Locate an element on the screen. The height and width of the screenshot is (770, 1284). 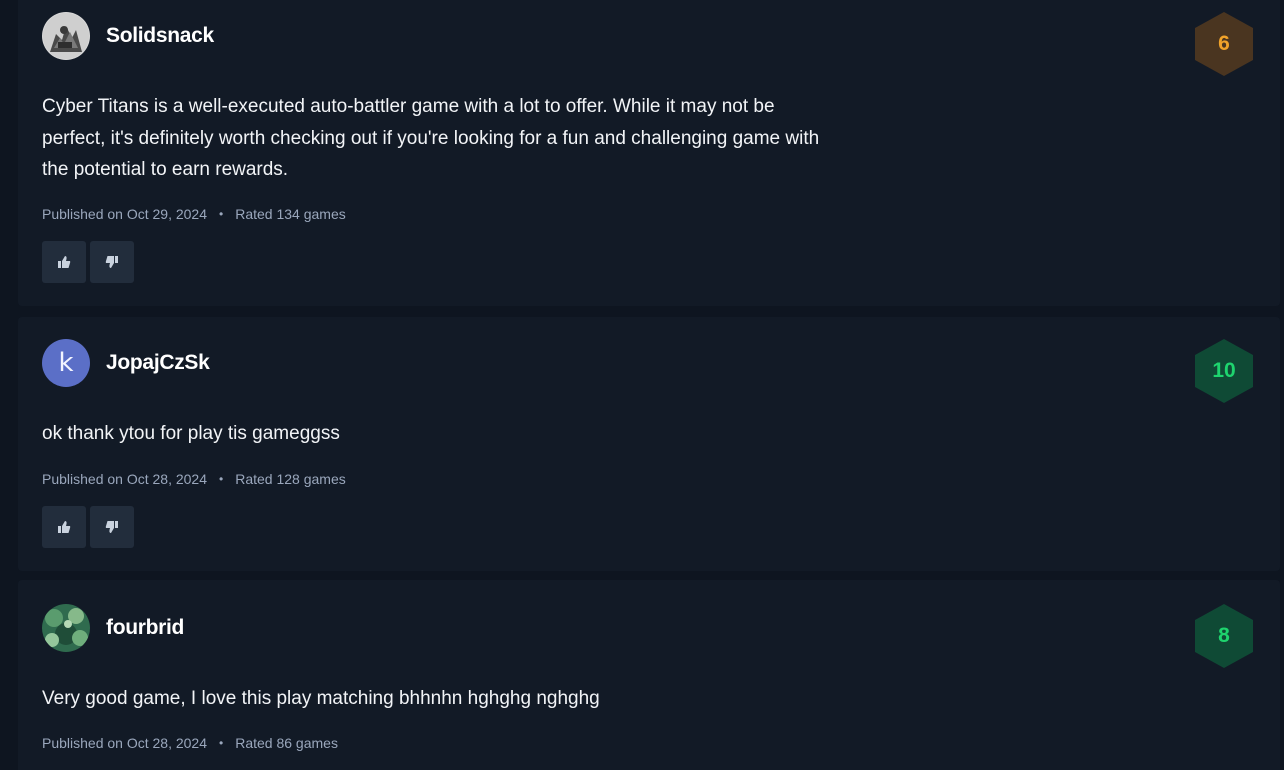
score-badge: 10 is located at coordinates (1224, 371).